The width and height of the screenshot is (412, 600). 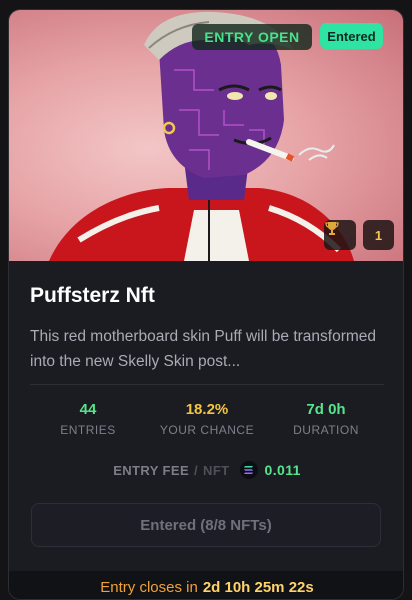 I want to click on stat-label: YOUR CHANCE, so click(x=207, y=430).